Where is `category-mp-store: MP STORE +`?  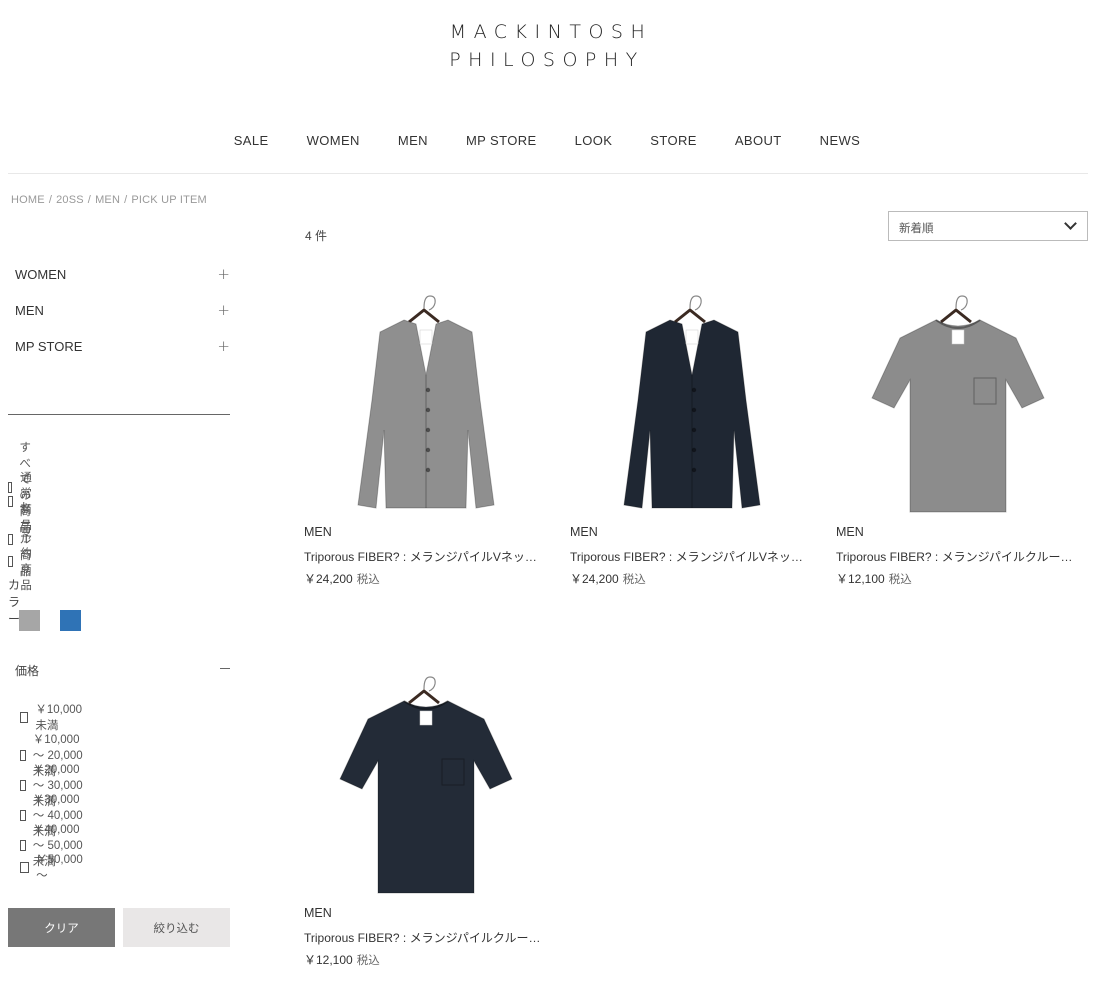
category-mp-store: MP STORE + is located at coordinates (122, 346).